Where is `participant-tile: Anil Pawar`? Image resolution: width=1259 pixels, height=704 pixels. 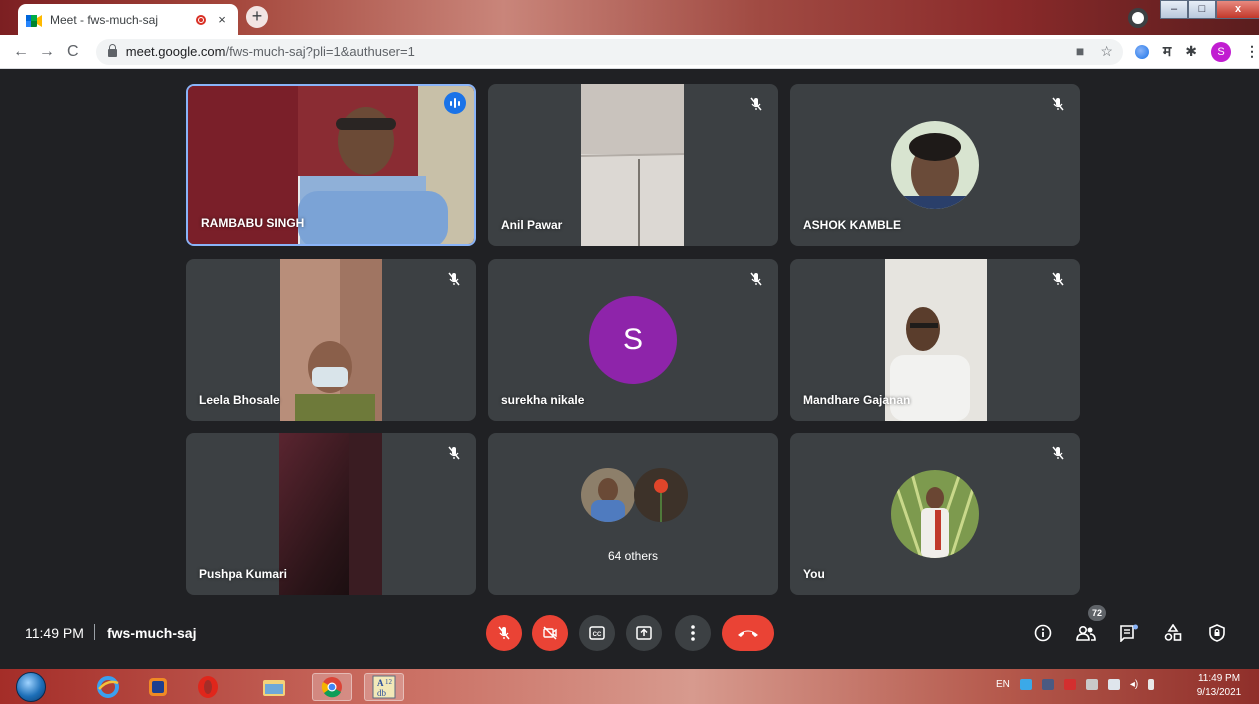 participant-tile: Anil Pawar is located at coordinates (633, 165).